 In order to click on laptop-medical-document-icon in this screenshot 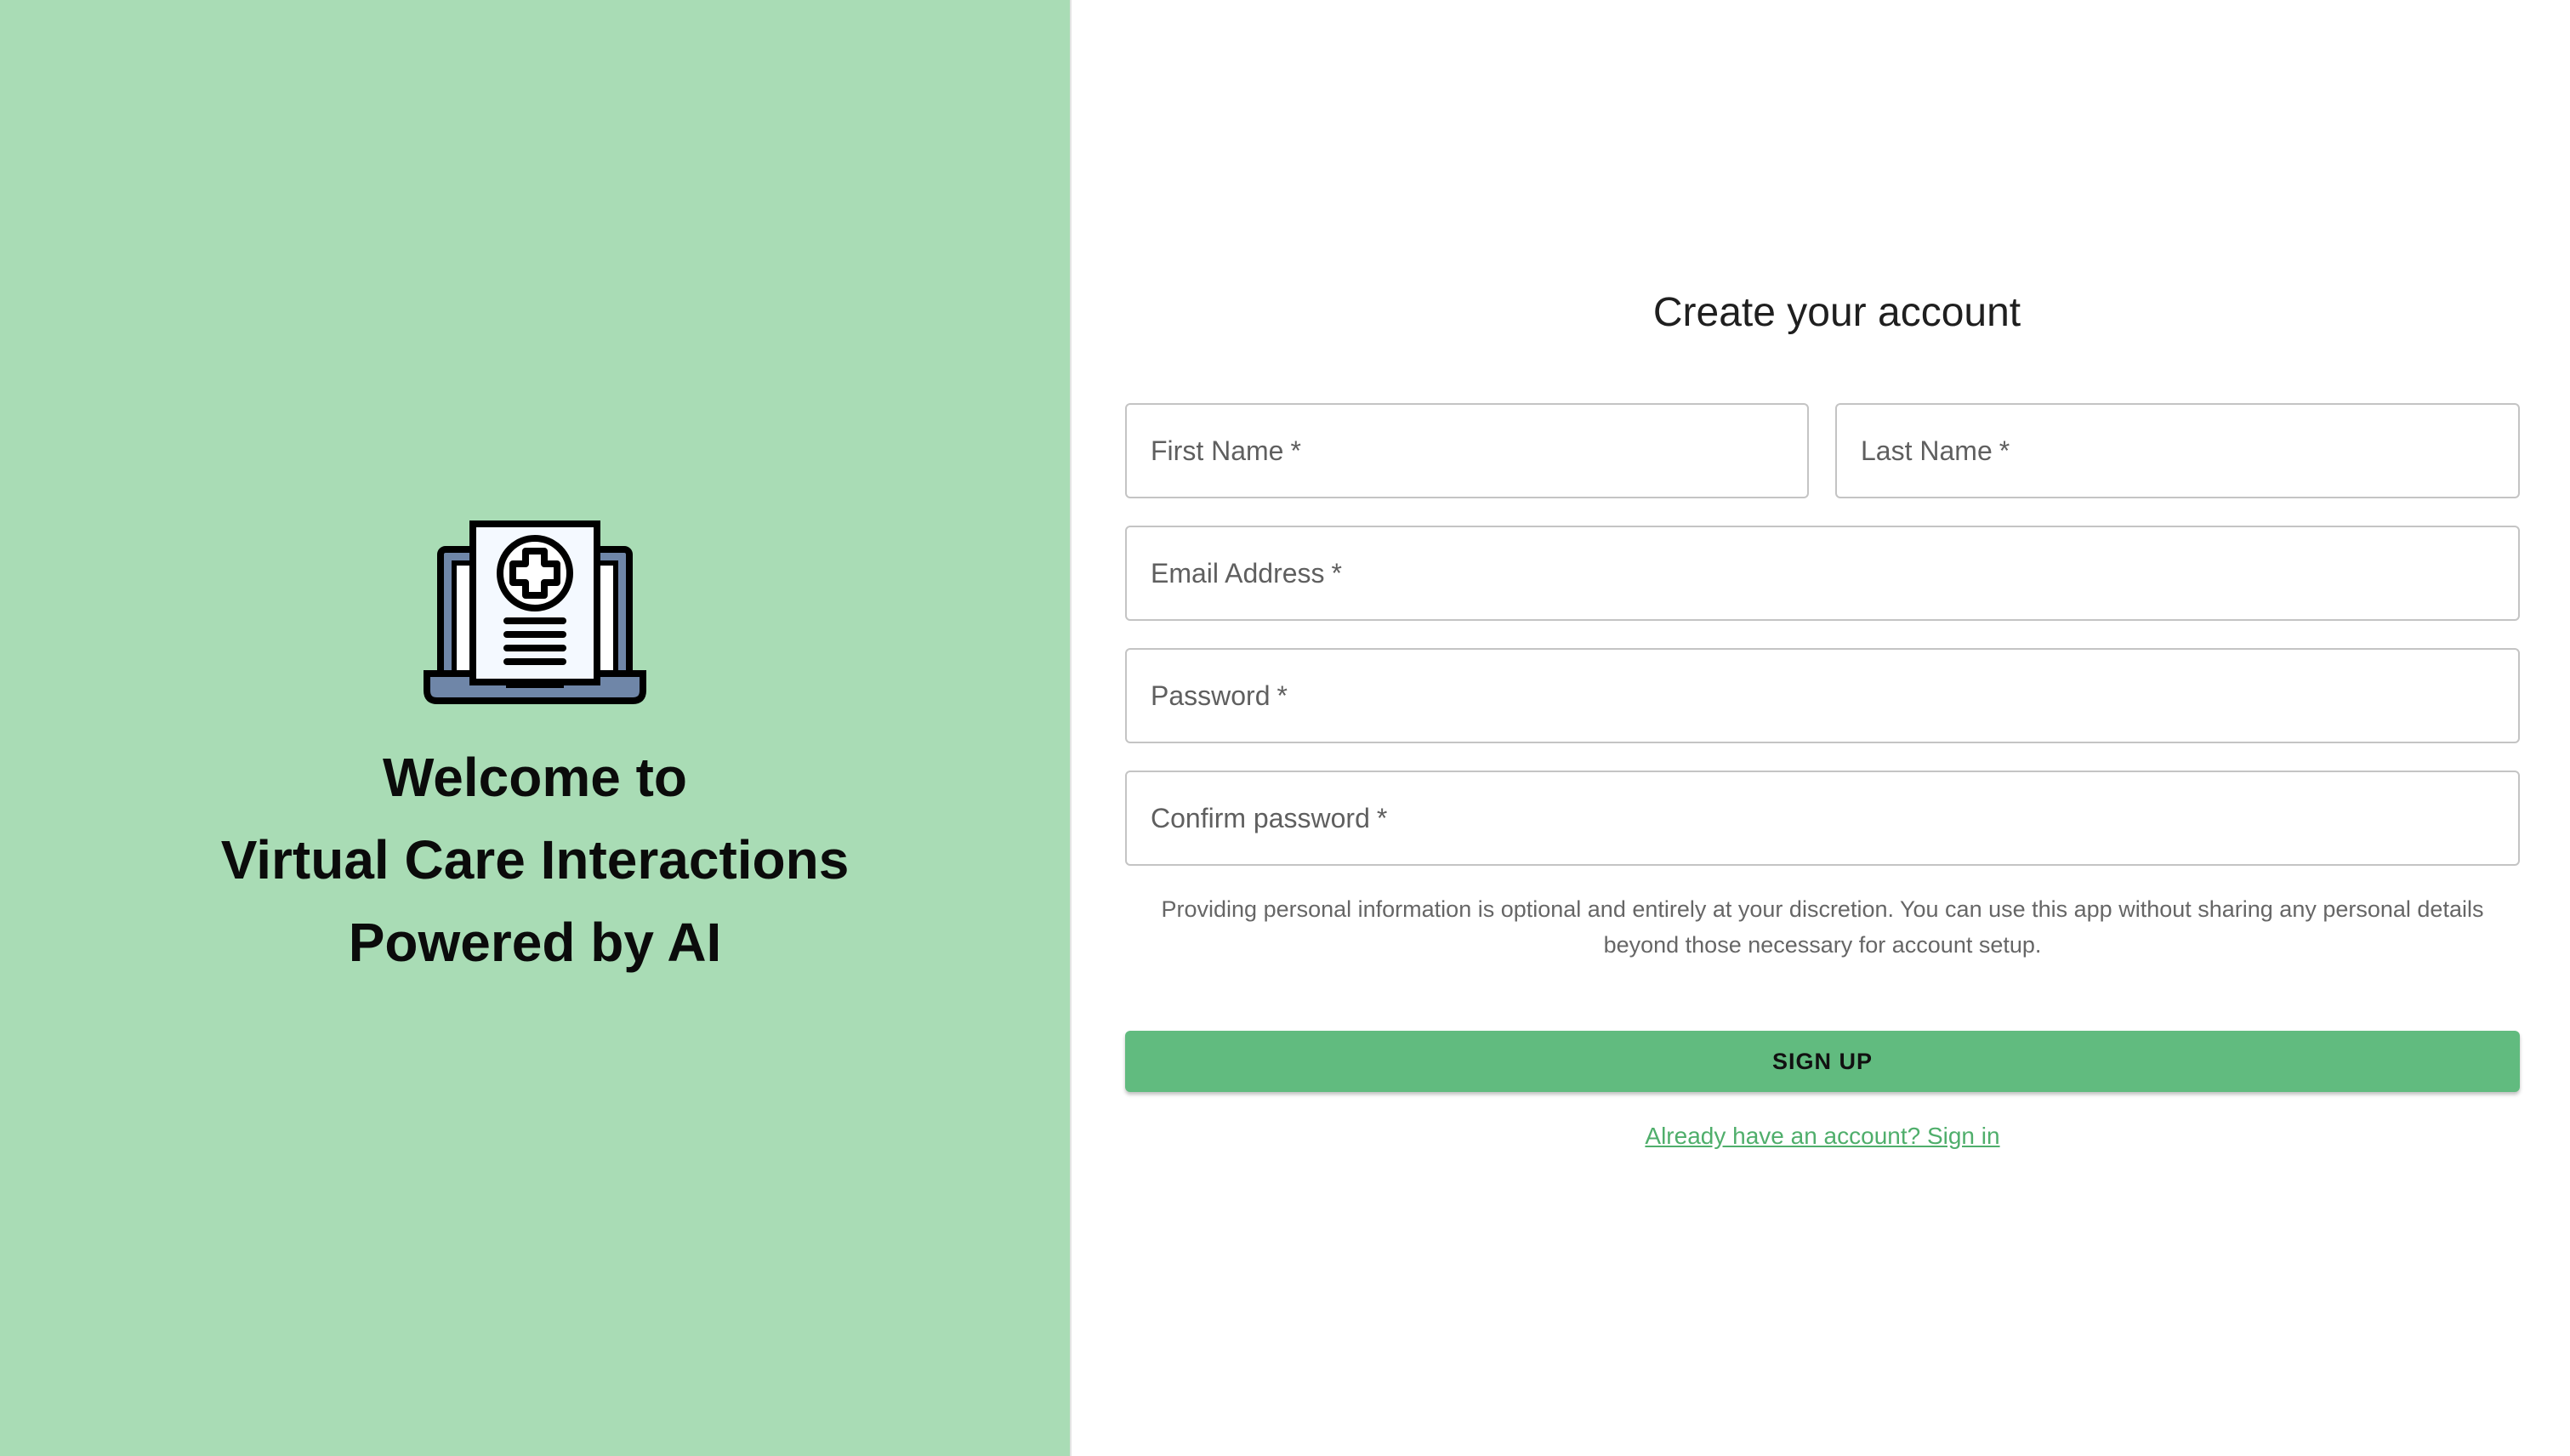, I will do `click(535, 612)`.